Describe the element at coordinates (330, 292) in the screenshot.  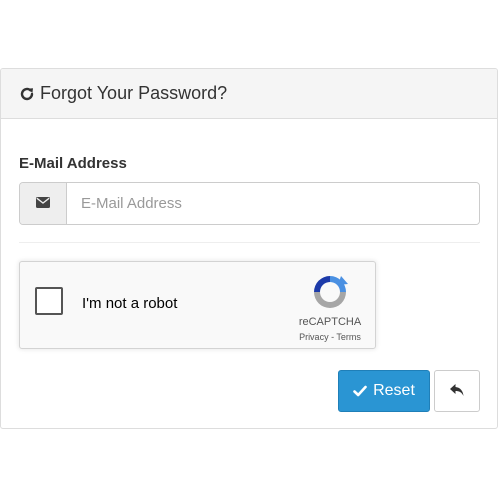
I see `recaptcha-logo-icon` at that location.